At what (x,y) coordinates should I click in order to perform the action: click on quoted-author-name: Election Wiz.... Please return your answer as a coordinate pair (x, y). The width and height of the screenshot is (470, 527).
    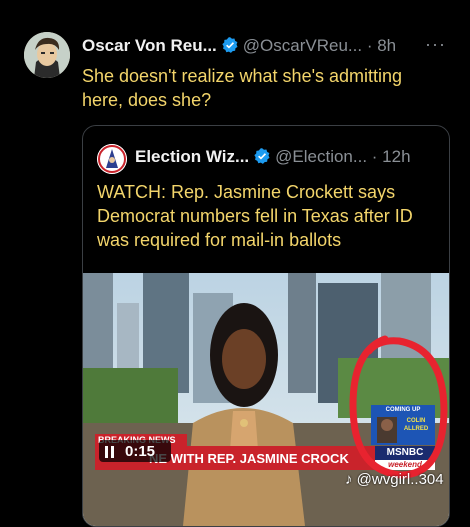
    Looking at the image, I should click on (192, 156).